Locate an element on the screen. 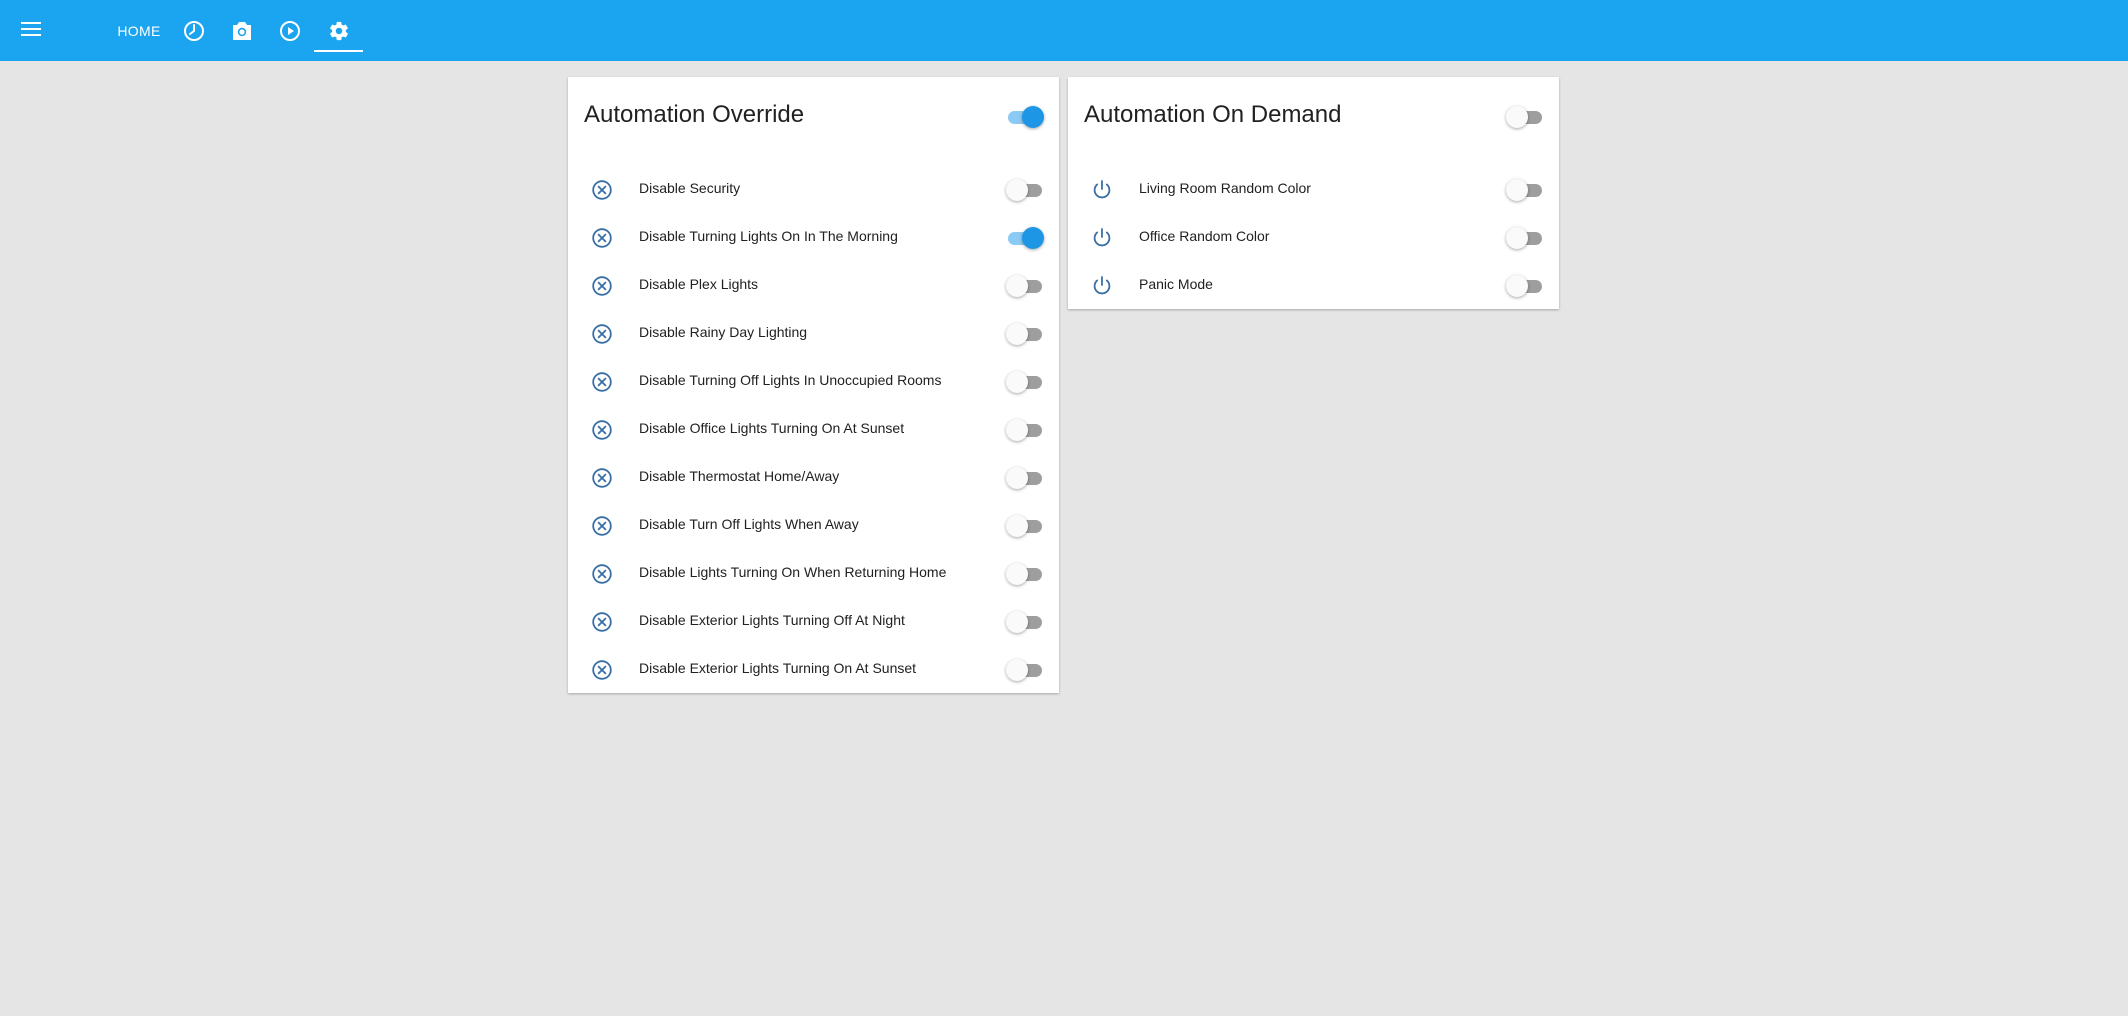  camera-icon is located at coordinates (242, 30).